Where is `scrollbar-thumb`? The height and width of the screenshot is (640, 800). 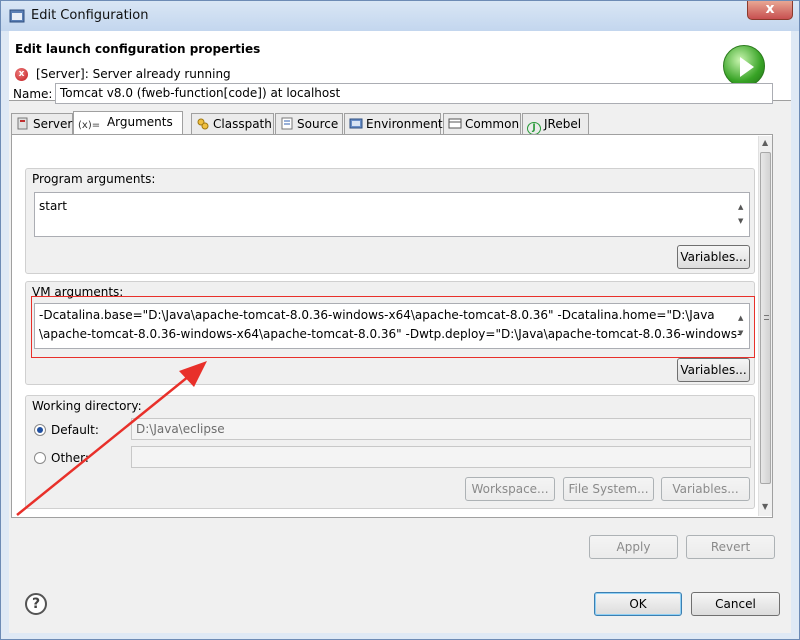
scrollbar-thumb is located at coordinates (765, 318).